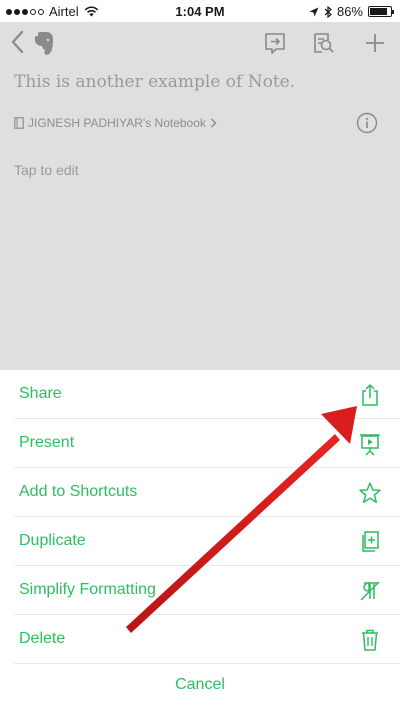  I want to click on menu-item-label: Simplify Formatting, so click(87, 589).